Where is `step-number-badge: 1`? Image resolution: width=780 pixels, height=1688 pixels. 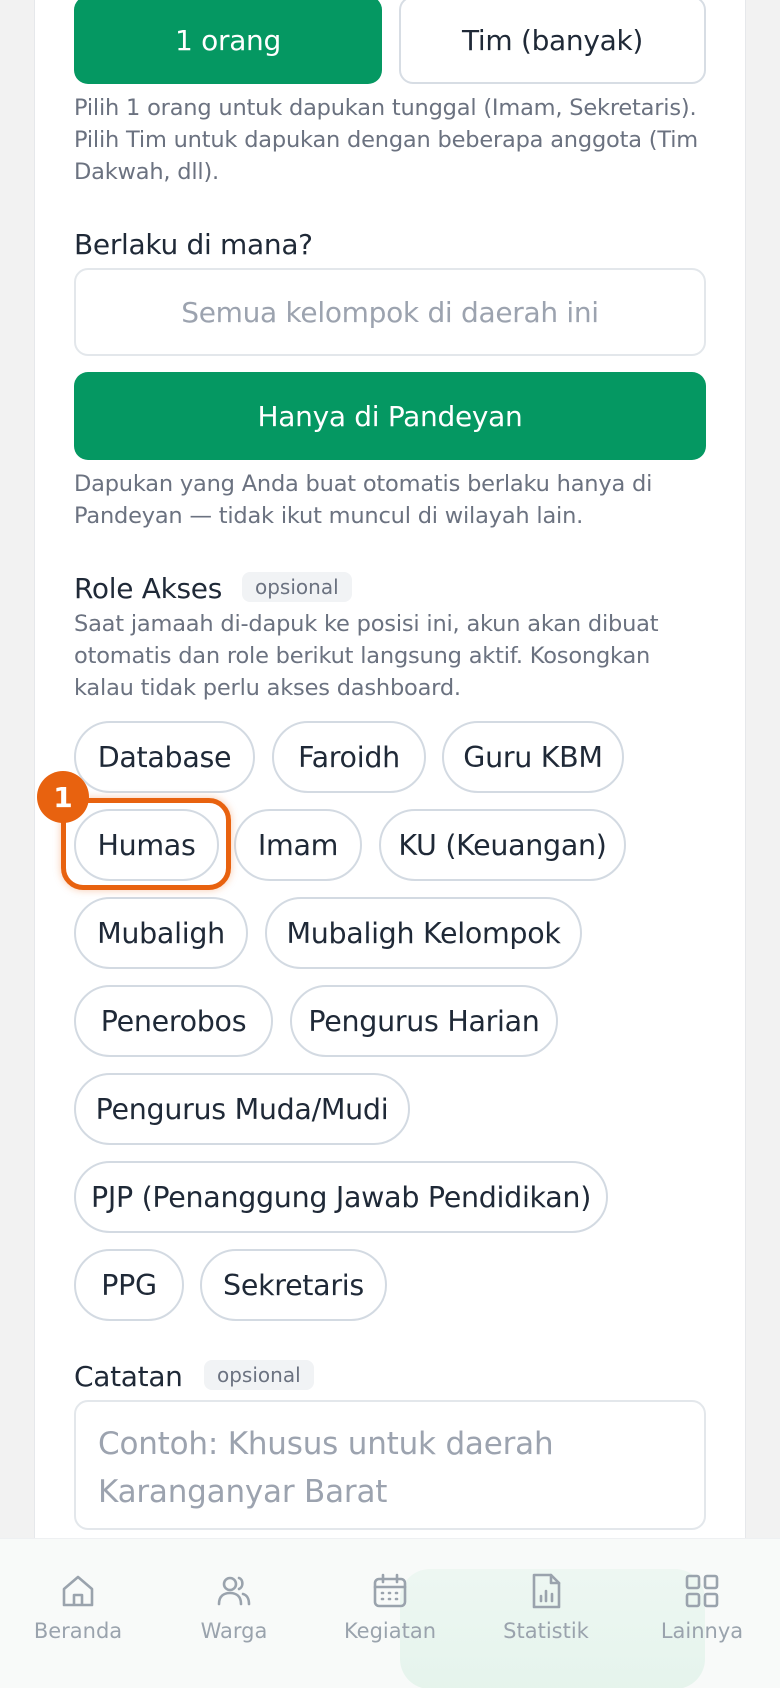
step-number-badge: 1 is located at coordinates (63, 797).